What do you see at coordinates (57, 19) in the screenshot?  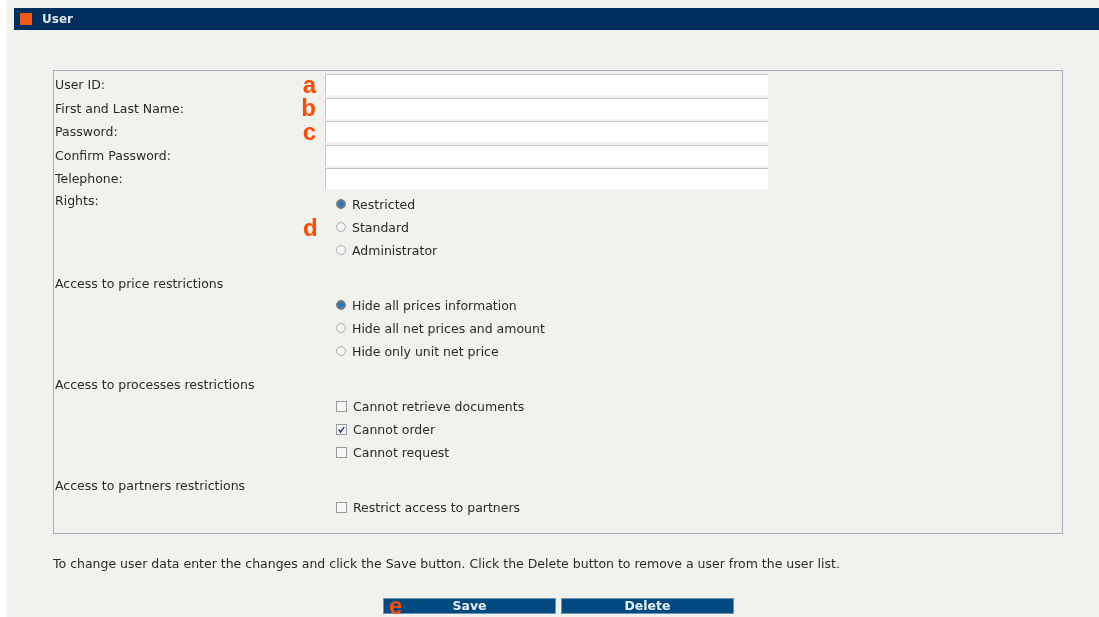 I see `window-title: User` at bounding box center [57, 19].